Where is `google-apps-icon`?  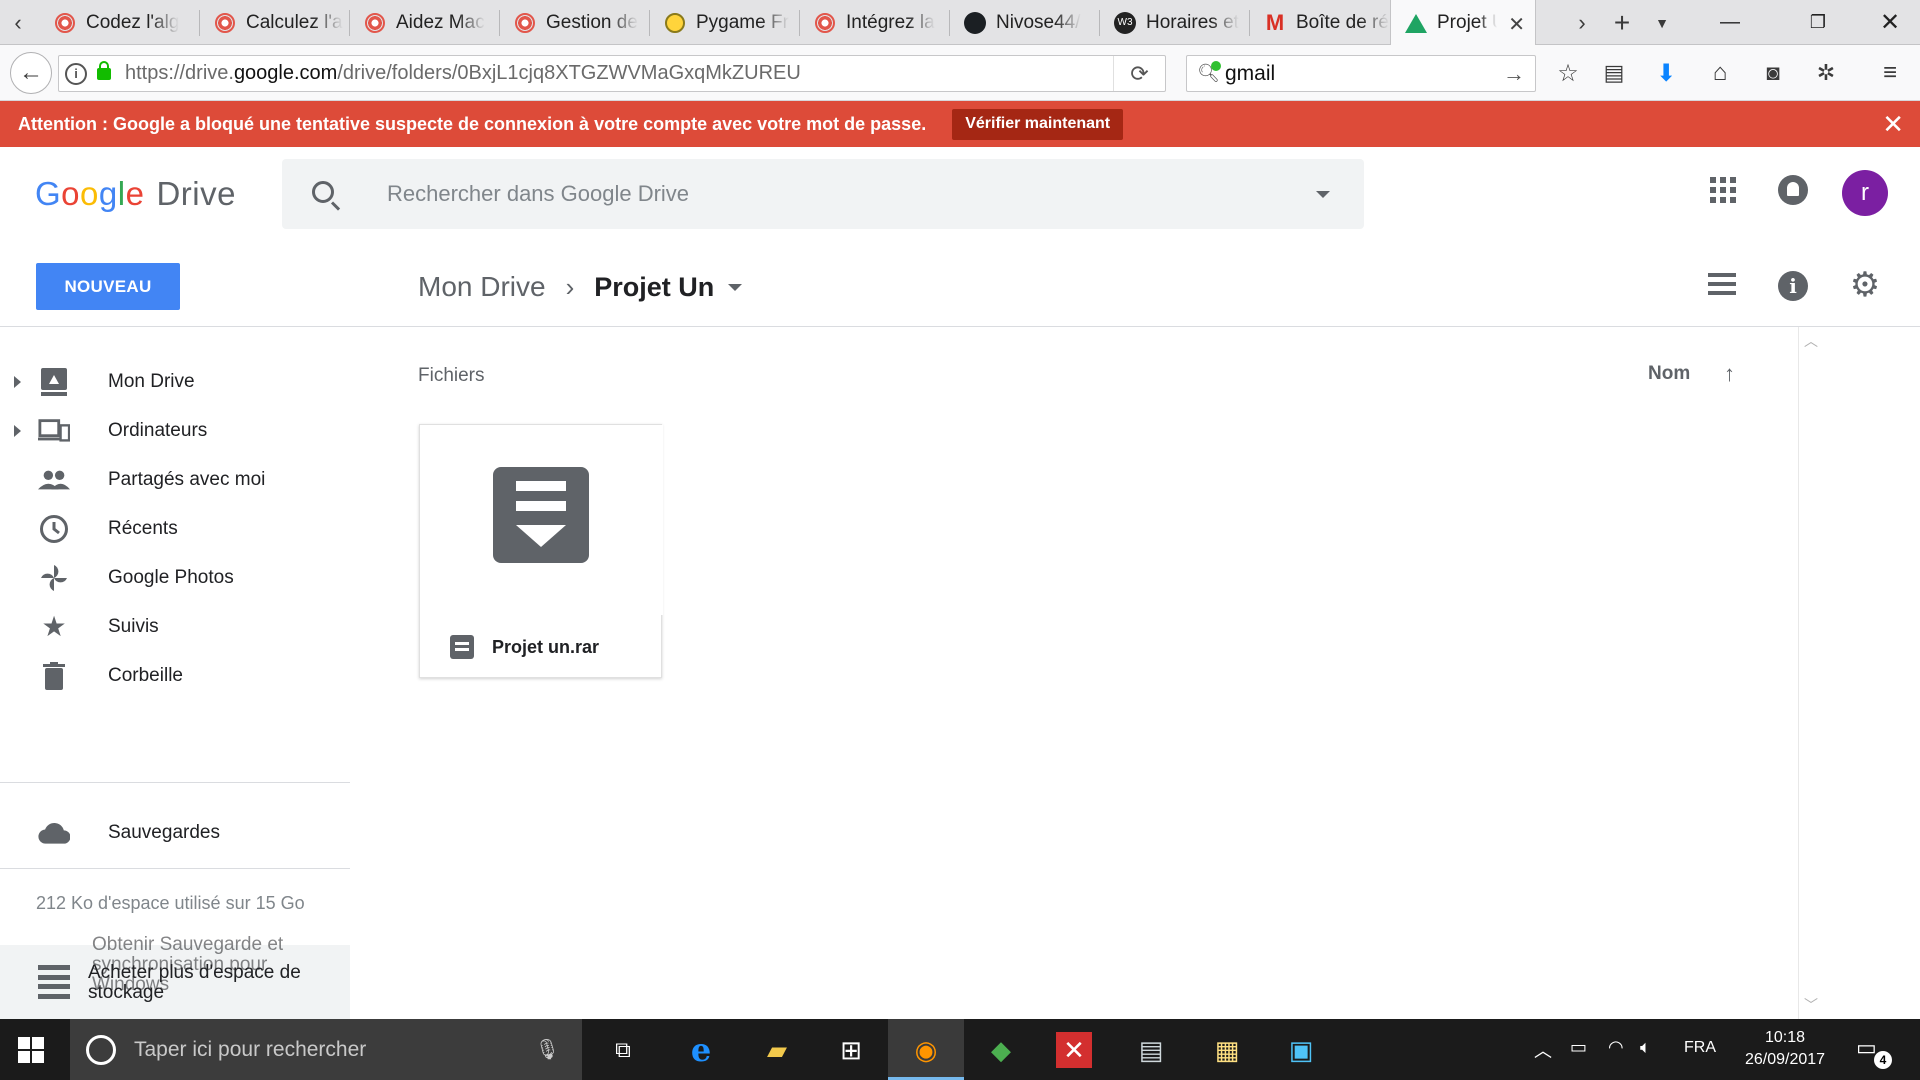 google-apps-icon is located at coordinates (1723, 190).